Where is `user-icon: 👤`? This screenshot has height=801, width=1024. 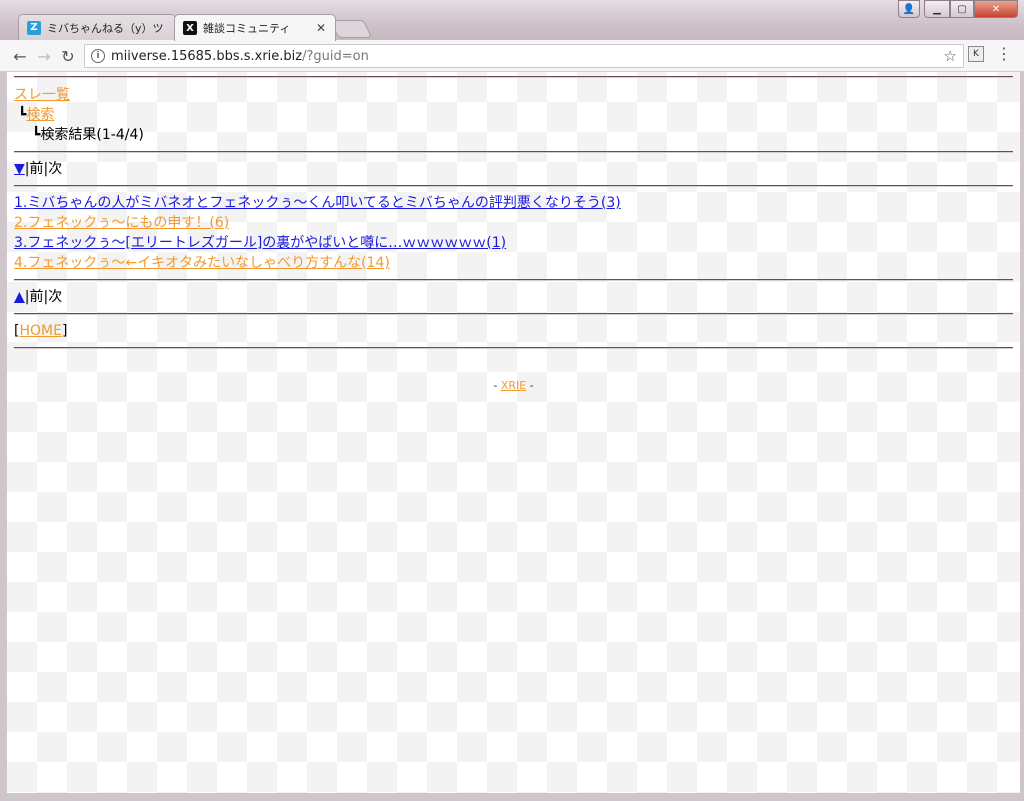 user-icon: 👤 is located at coordinates (909, 9).